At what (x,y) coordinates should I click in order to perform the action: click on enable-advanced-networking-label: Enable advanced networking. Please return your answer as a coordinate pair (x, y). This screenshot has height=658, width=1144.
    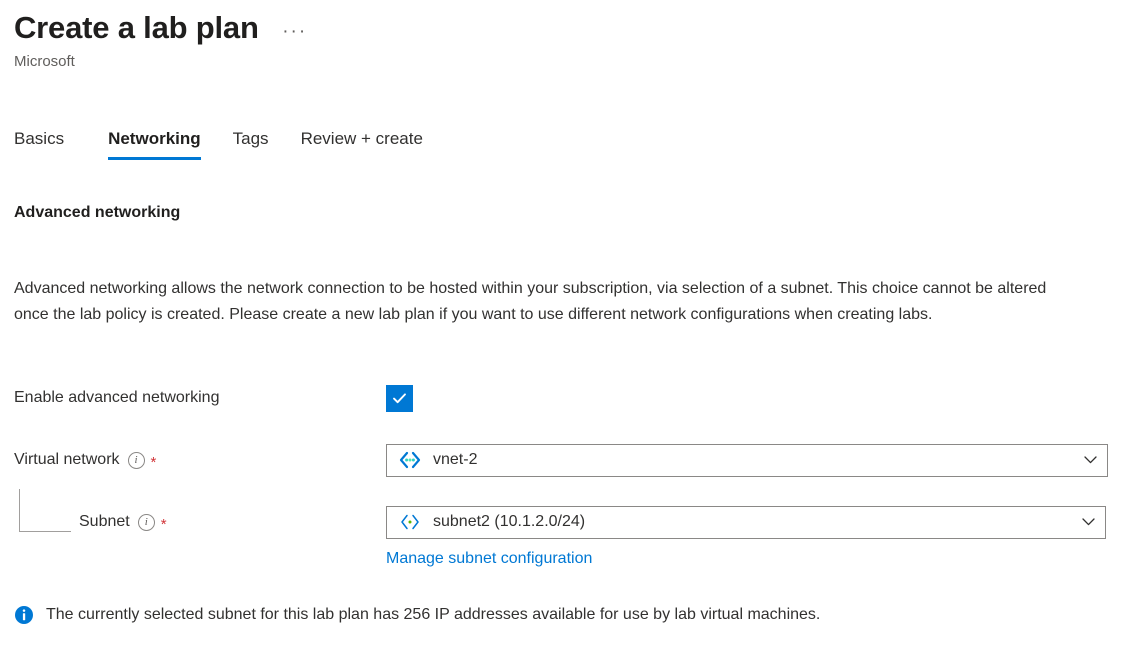
    Looking at the image, I should click on (117, 397).